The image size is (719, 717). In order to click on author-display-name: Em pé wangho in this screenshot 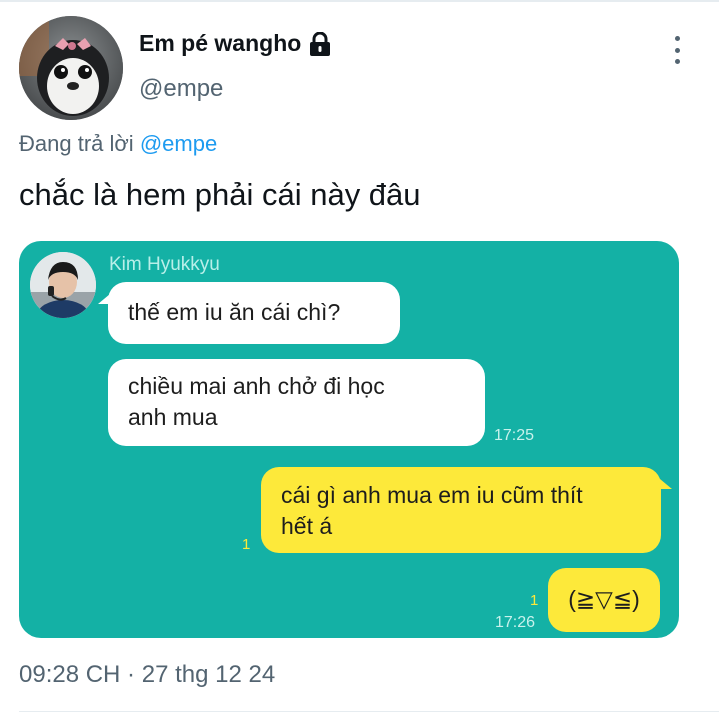, I will do `click(235, 43)`.